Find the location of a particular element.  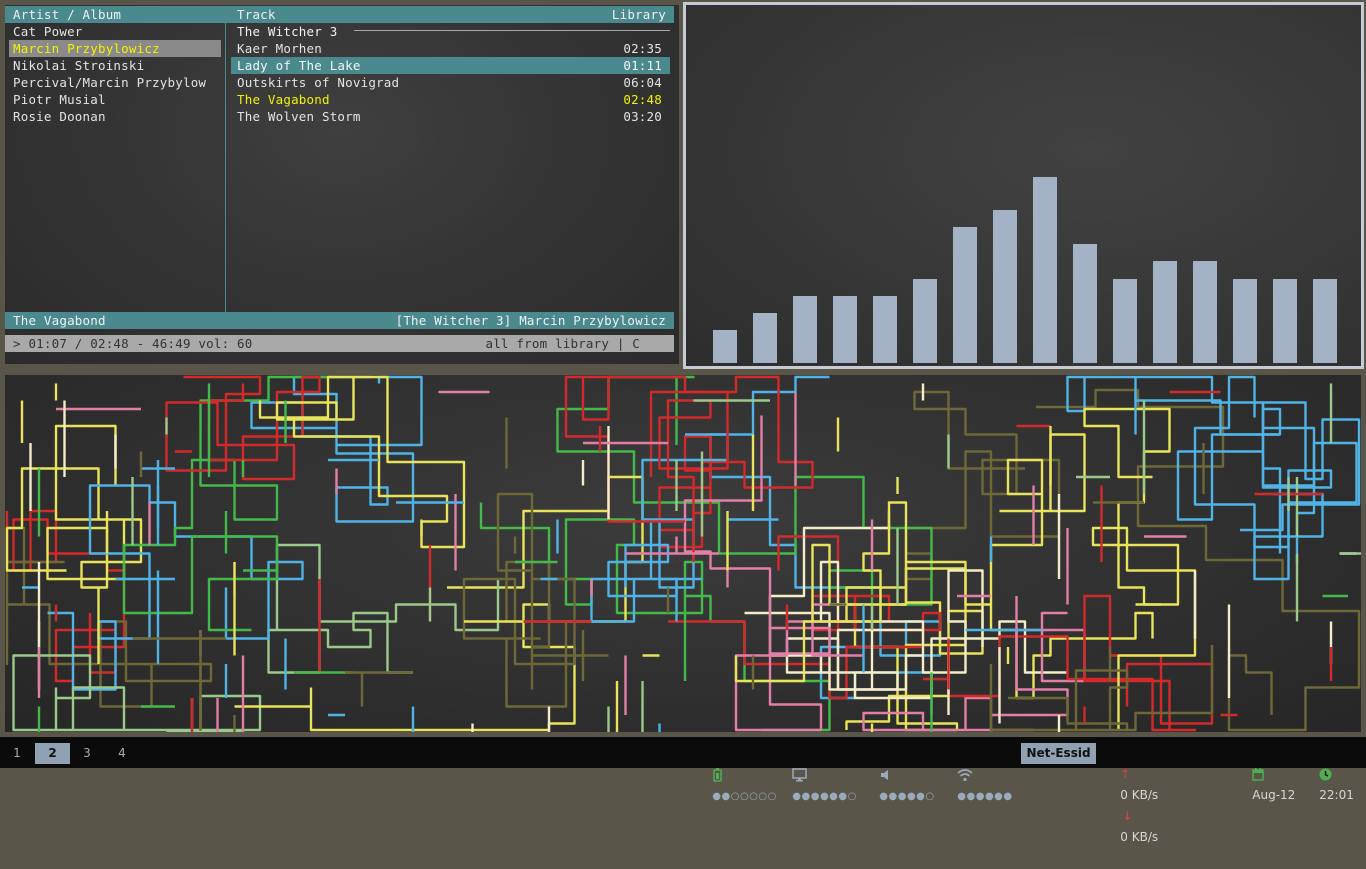

track-duration: 06:04 is located at coordinates (642, 82).